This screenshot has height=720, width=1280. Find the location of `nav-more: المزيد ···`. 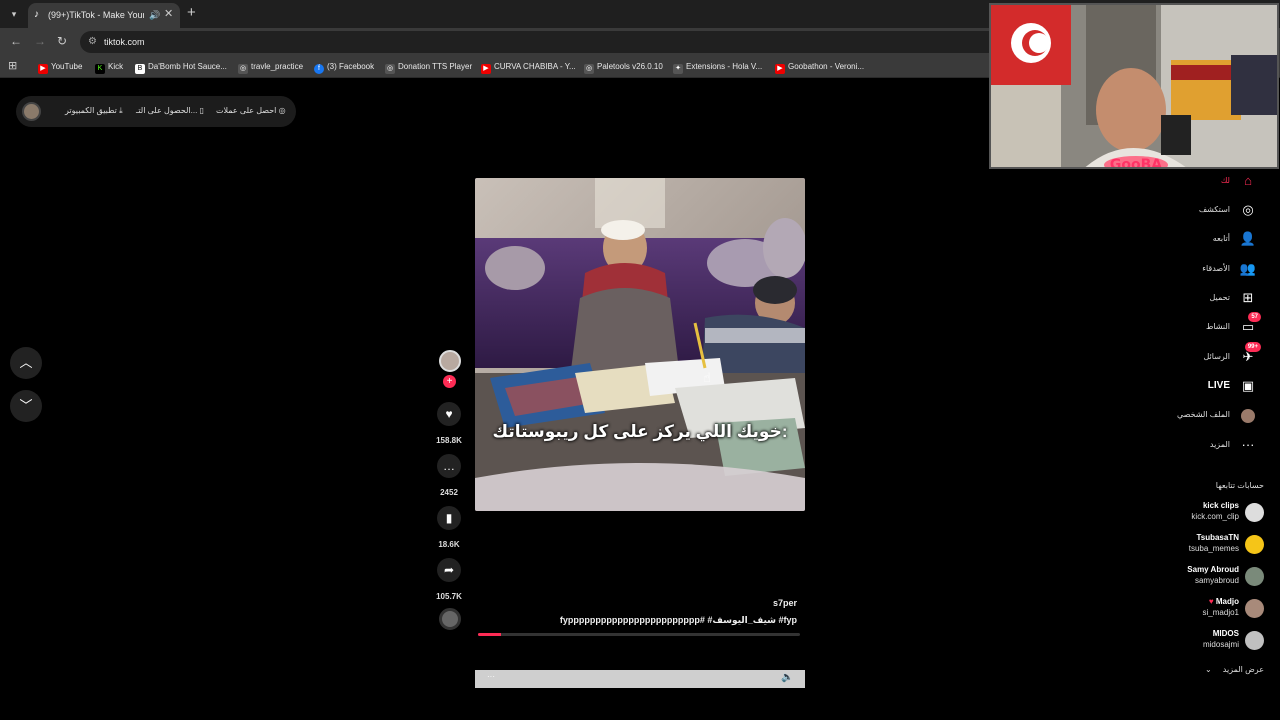

nav-more: المزيد ··· is located at coordinates (1195, 445).